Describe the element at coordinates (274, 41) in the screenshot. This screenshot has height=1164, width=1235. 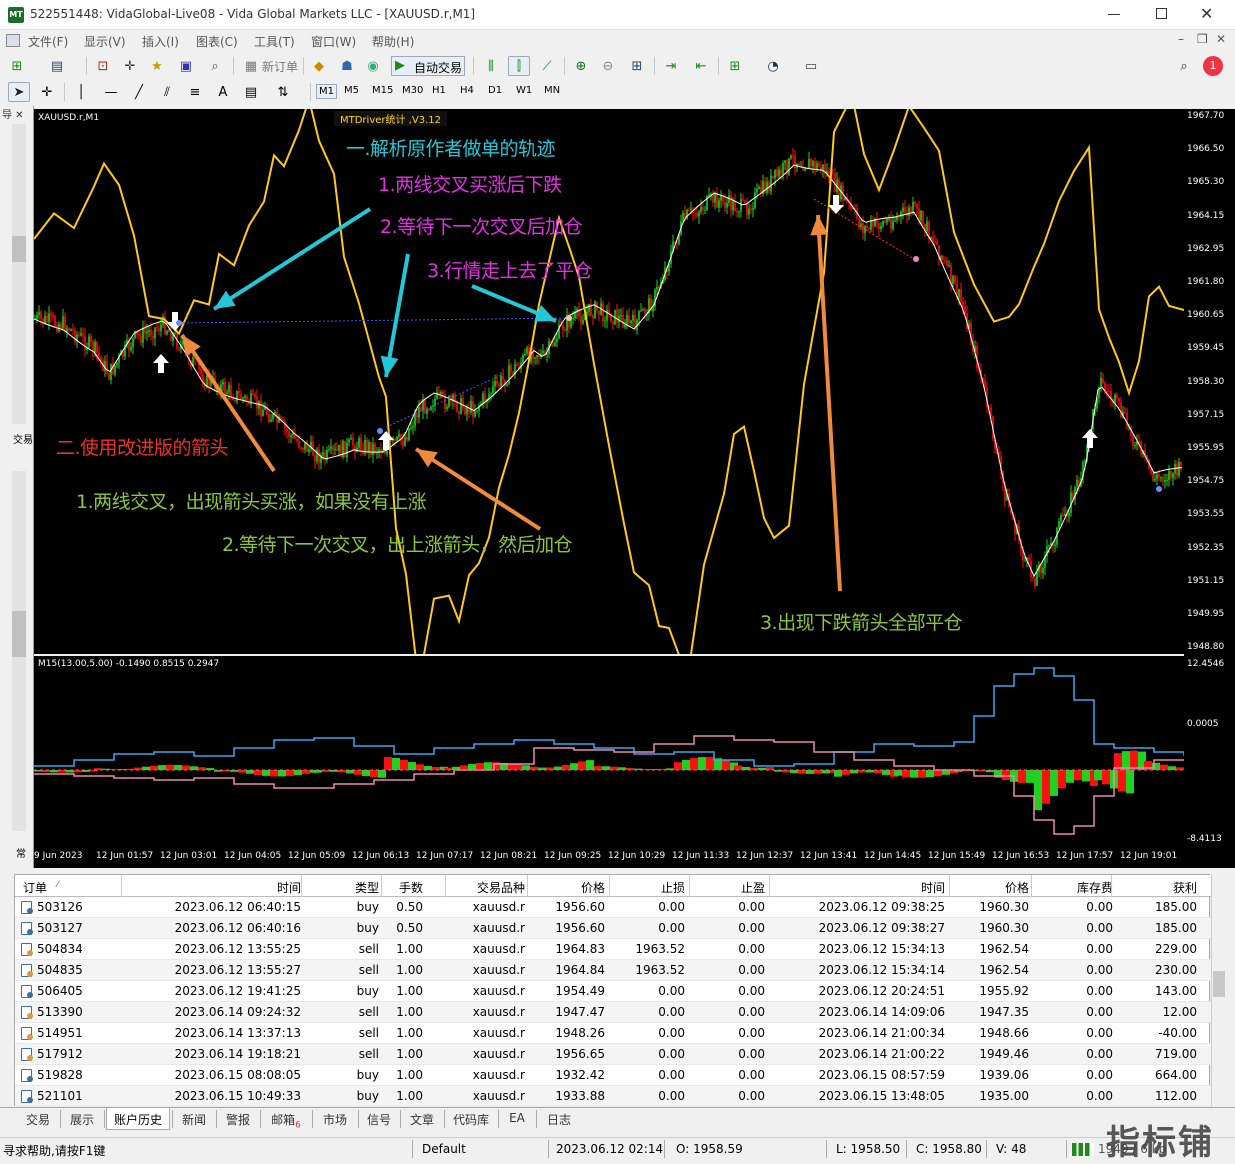
I see `menu-tools: 工具(T)` at that location.